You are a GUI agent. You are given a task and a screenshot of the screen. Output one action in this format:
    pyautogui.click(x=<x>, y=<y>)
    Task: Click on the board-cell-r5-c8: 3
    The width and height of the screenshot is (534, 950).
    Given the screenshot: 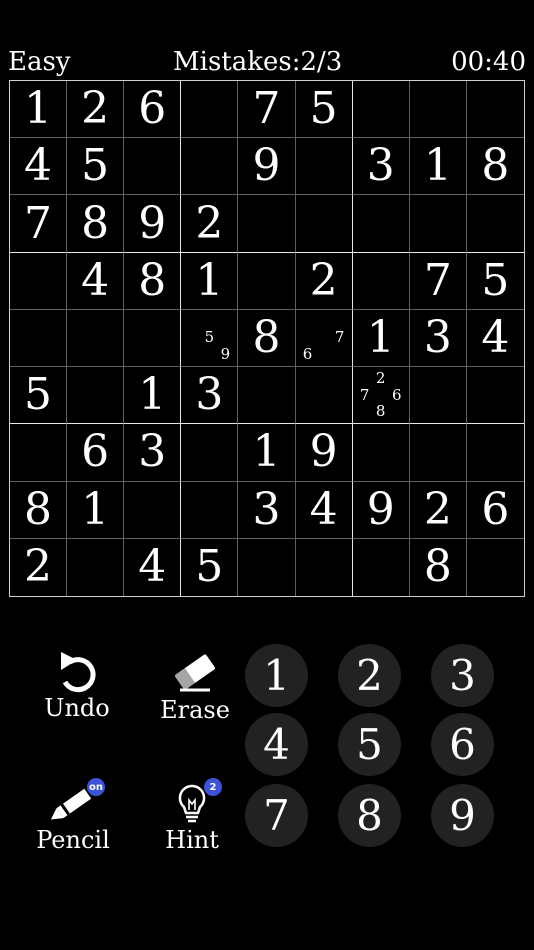 What is the action you would take?
    pyautogui.click(x=438, y=338)
    